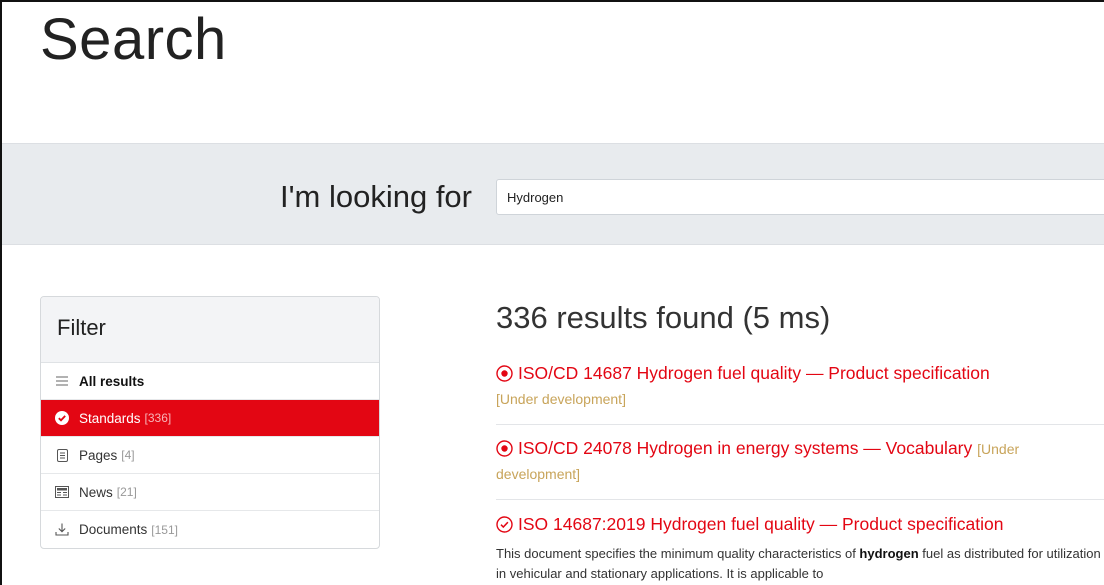 The width and height of the screenshot is (1104, 585). I want to click on page-title: Search, so click(133, 39).